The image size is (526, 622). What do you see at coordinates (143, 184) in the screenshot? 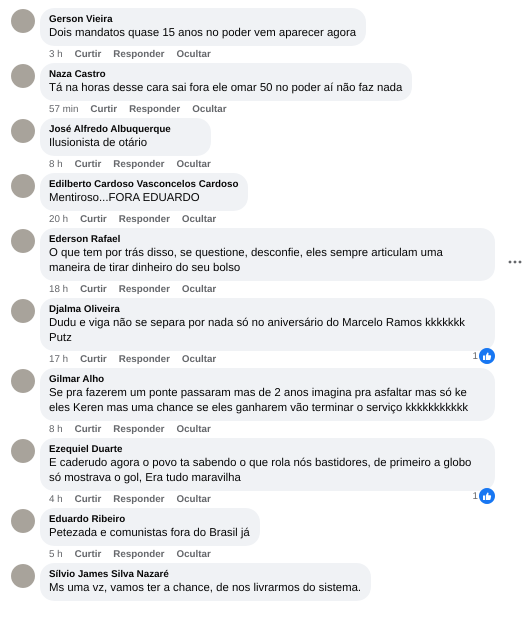
I see `commenter-name: Edilberto Cardoso Vasconcelos Cardoso` at bounding box center [143, 184].